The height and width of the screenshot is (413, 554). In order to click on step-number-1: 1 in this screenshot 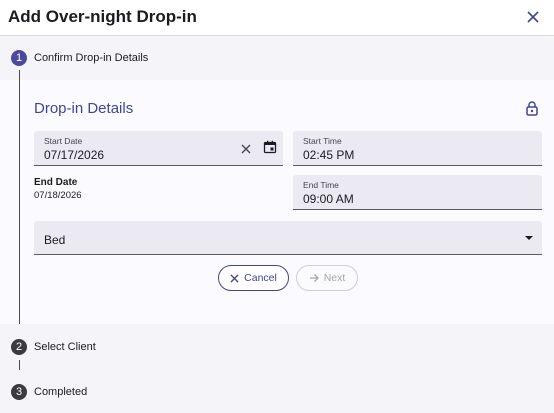, I will do `click(19, 58)`.